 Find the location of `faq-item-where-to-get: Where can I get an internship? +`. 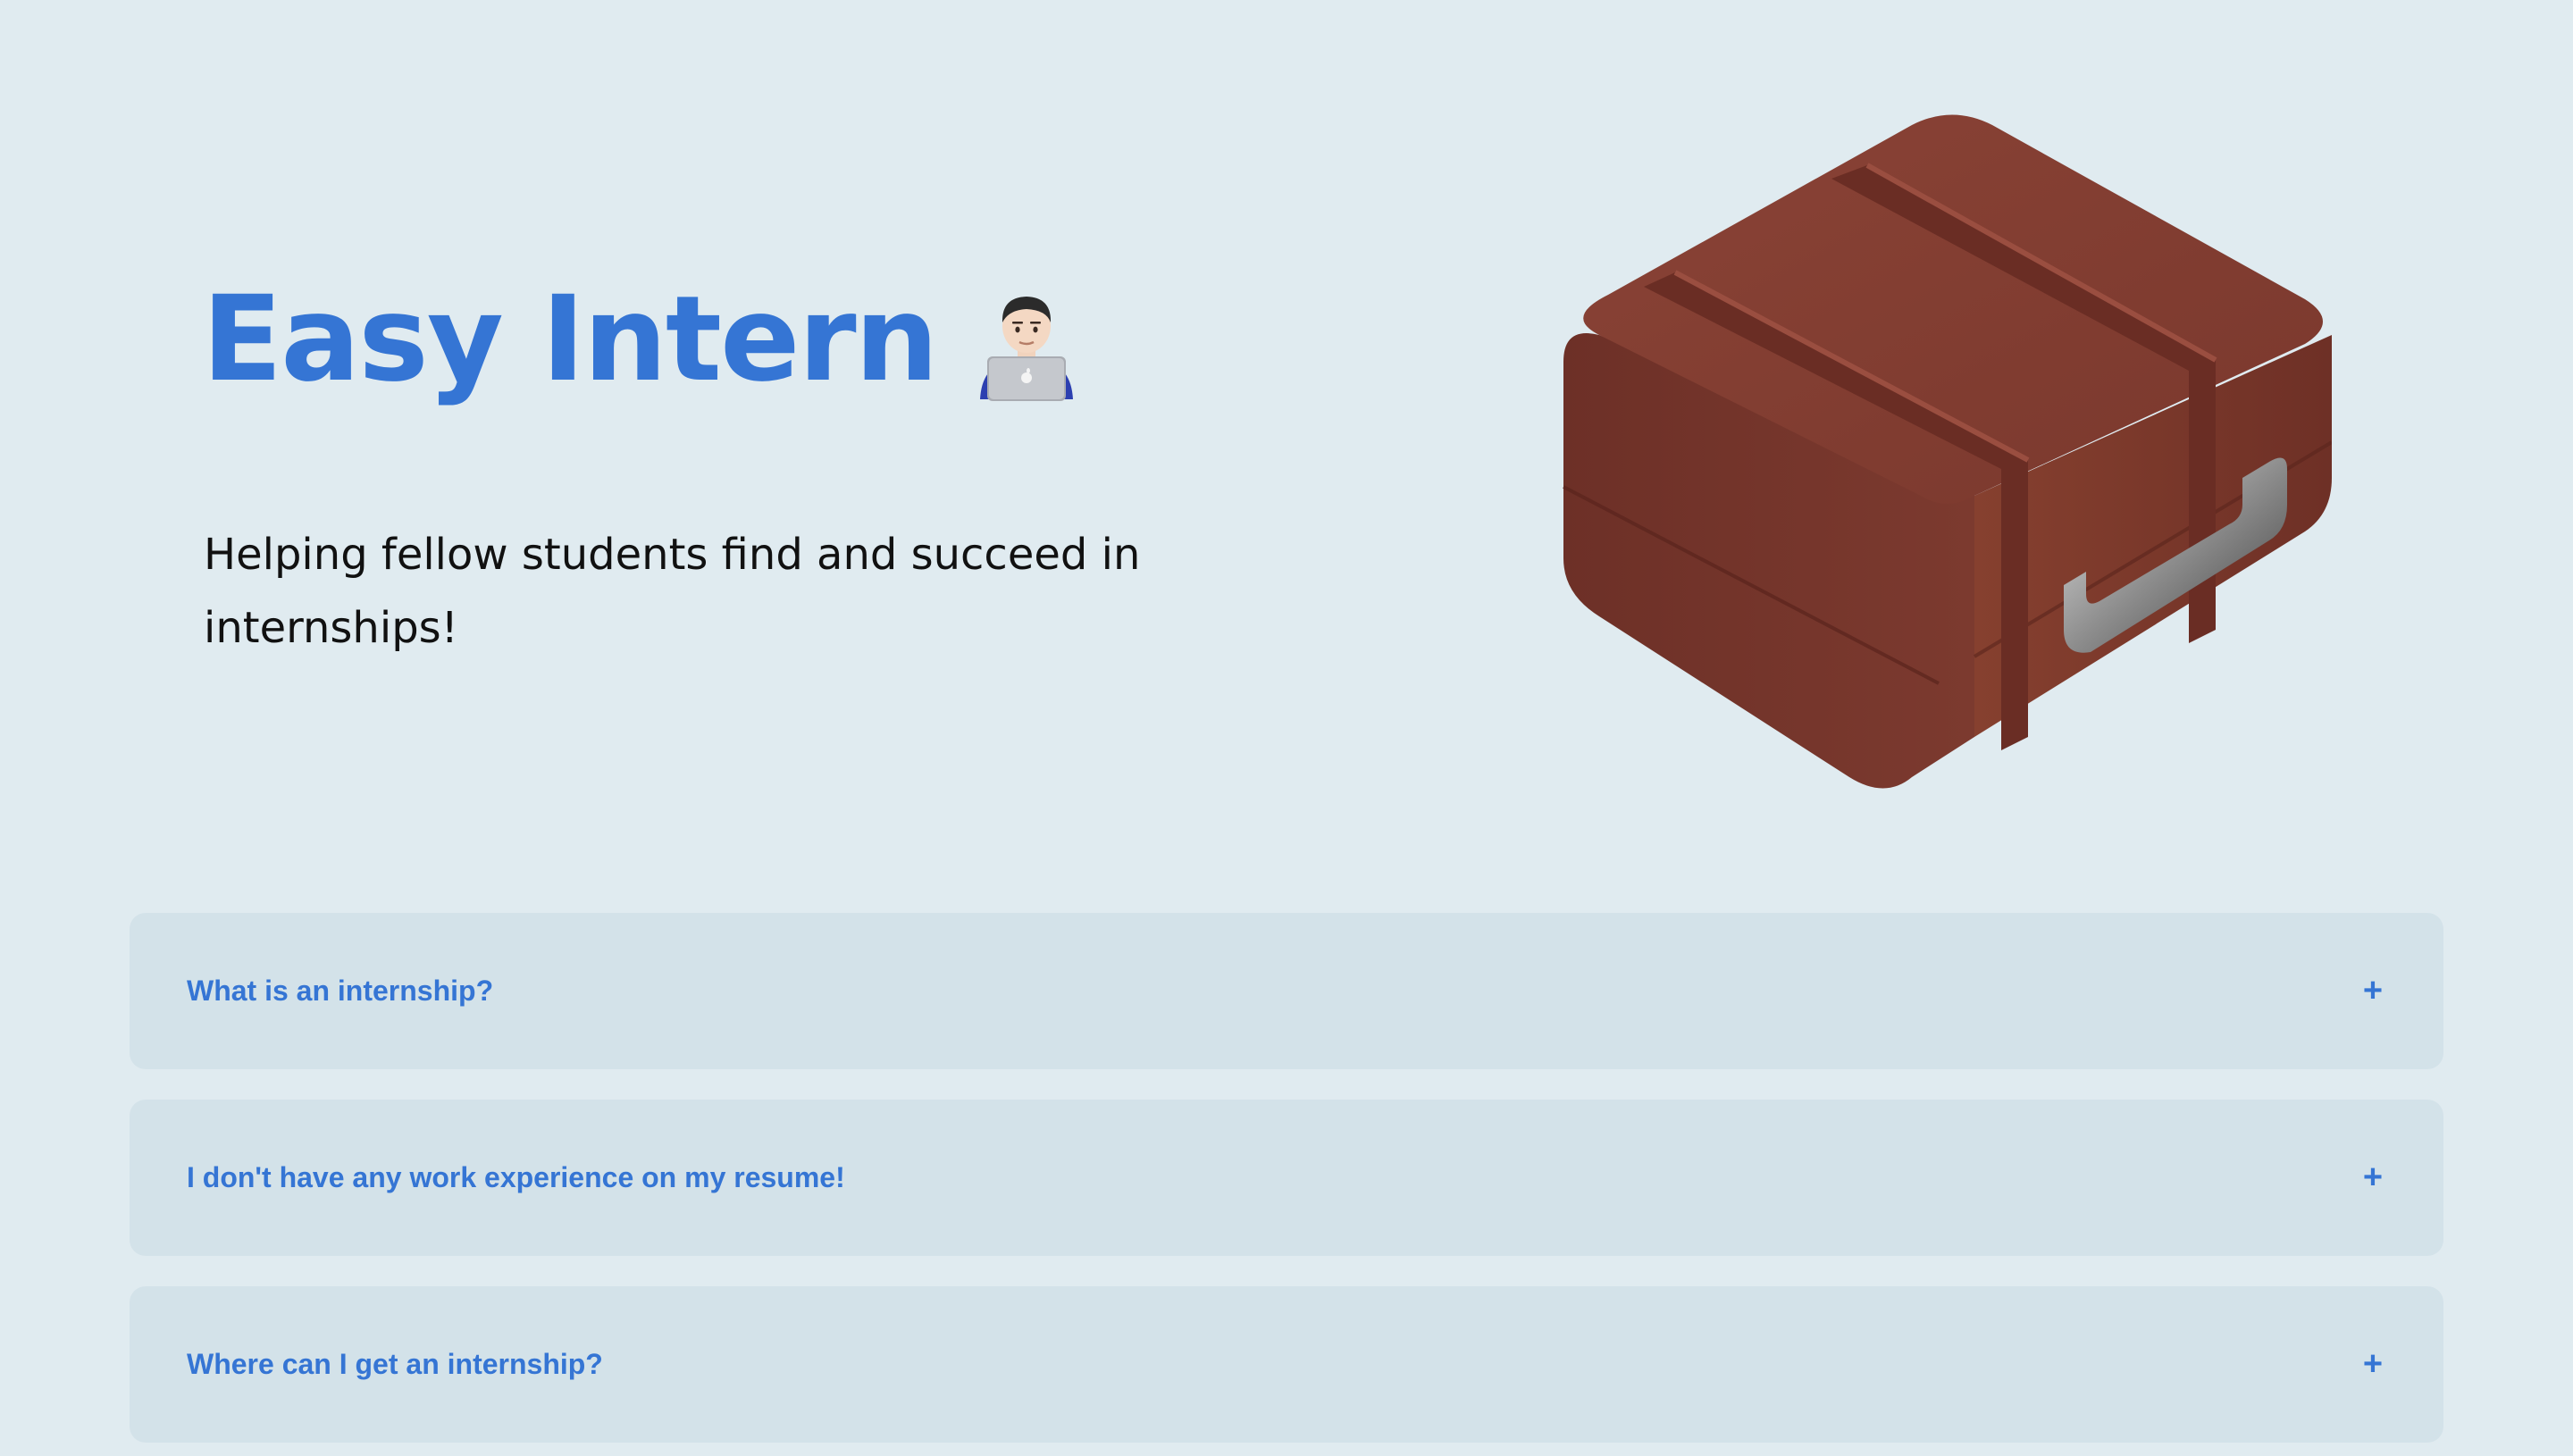

faq-item-where-to-get: Where can I get an internship? + is located at coordinates (1286, 1364).